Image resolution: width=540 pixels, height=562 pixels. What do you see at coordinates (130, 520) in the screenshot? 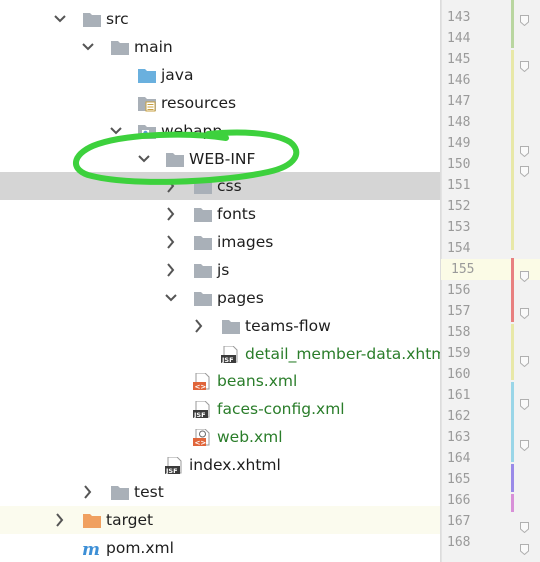
I see `tree-item-label: target` at bounding box center [130, 520].